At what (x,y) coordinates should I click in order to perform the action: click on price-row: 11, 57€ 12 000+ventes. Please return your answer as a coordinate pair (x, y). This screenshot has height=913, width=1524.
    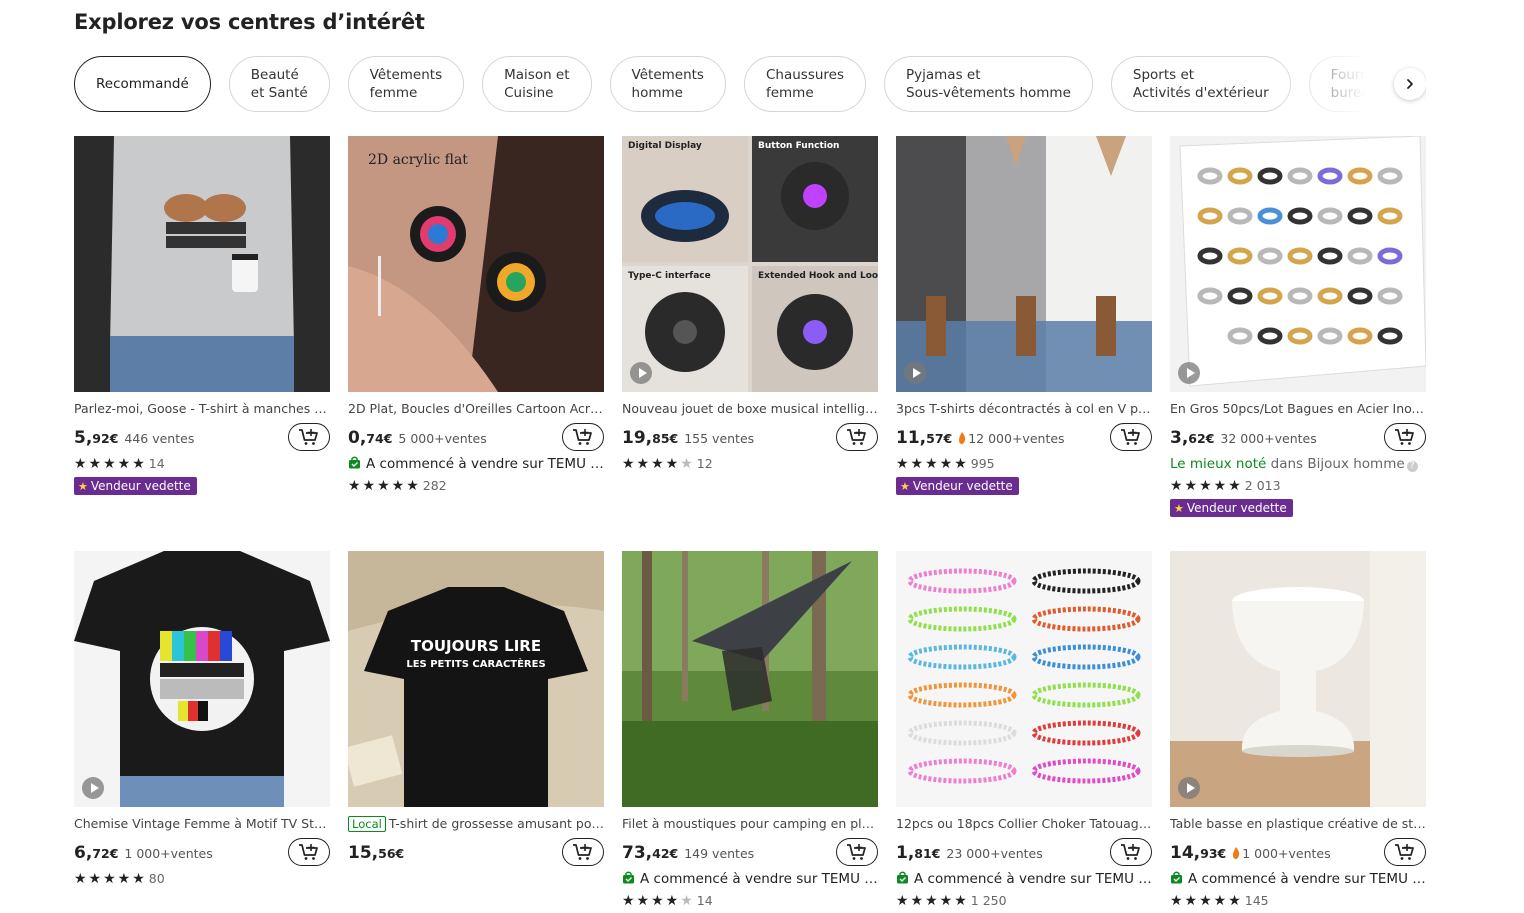
    Looking at the image, I should click on (1024, 438).